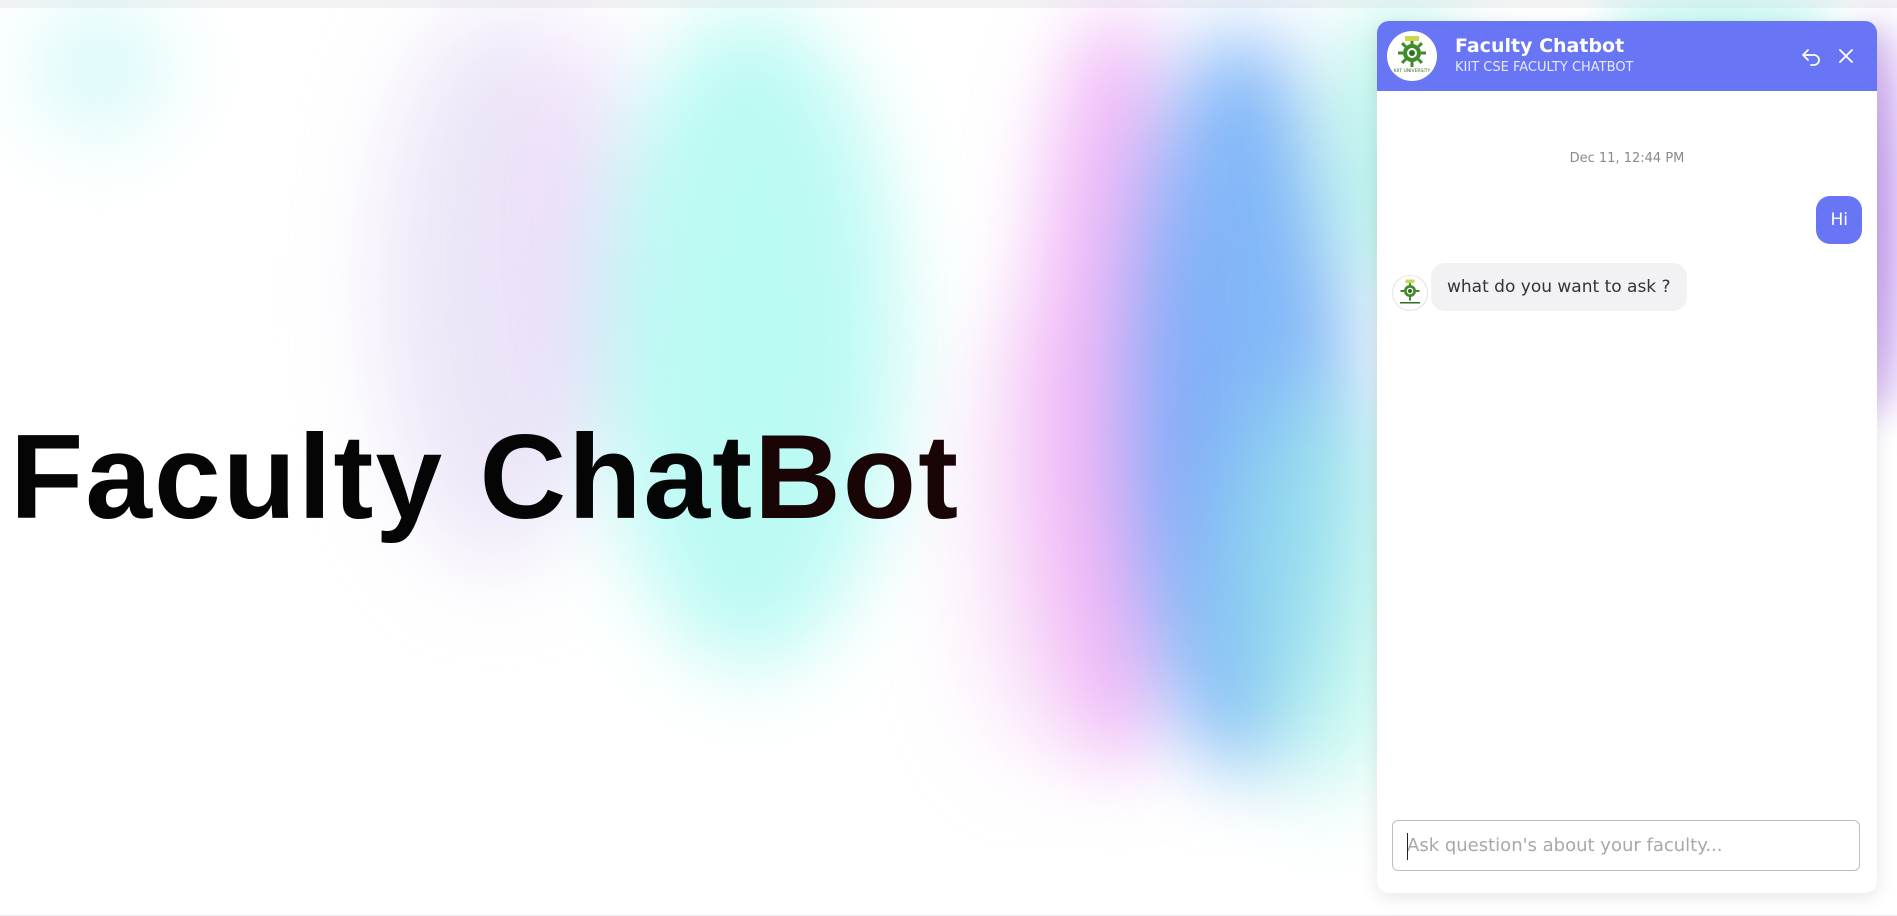 The width and height of the screenshot is (1897, 916). What do you see at coordinates (1846, 56) in the screenshot?
I see `close-icon` at bounding box center [1846, 56].